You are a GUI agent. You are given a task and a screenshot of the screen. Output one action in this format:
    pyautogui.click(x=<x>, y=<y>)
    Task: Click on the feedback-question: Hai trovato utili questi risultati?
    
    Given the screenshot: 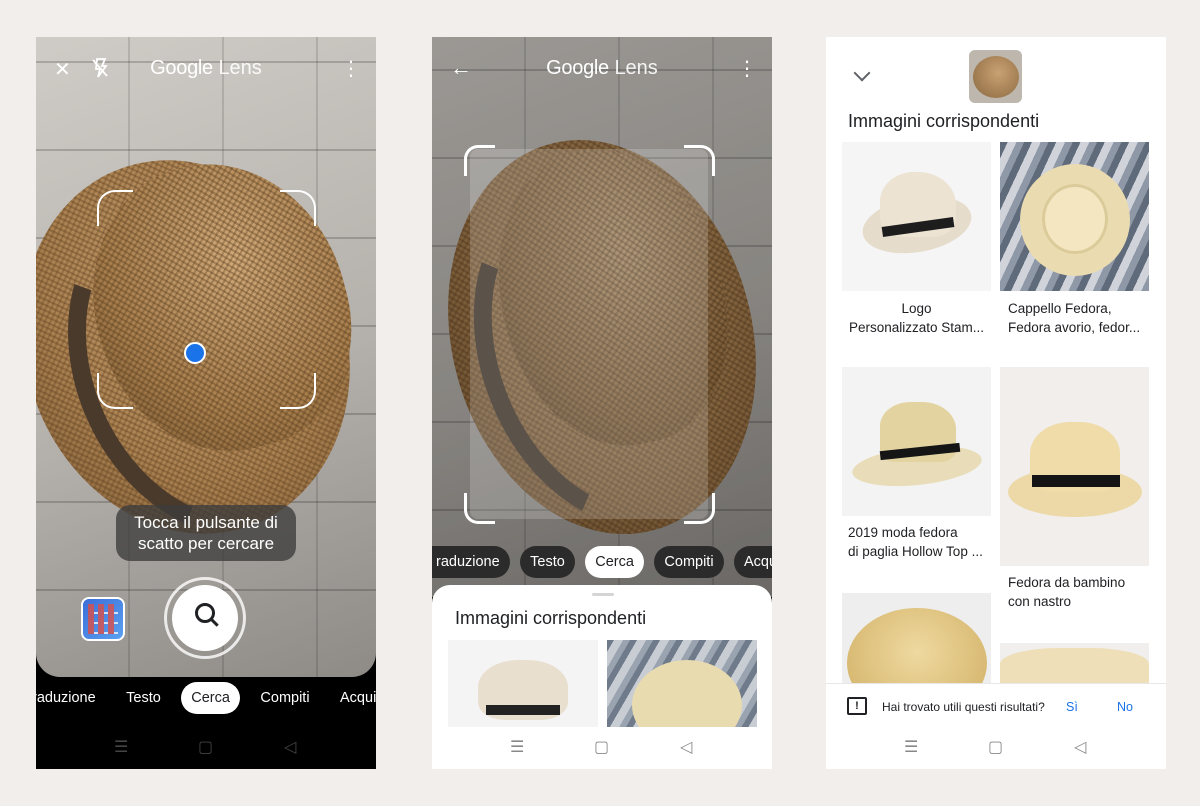 What is the action you would take?
    pyautogui.click(x=963, y=707)
    